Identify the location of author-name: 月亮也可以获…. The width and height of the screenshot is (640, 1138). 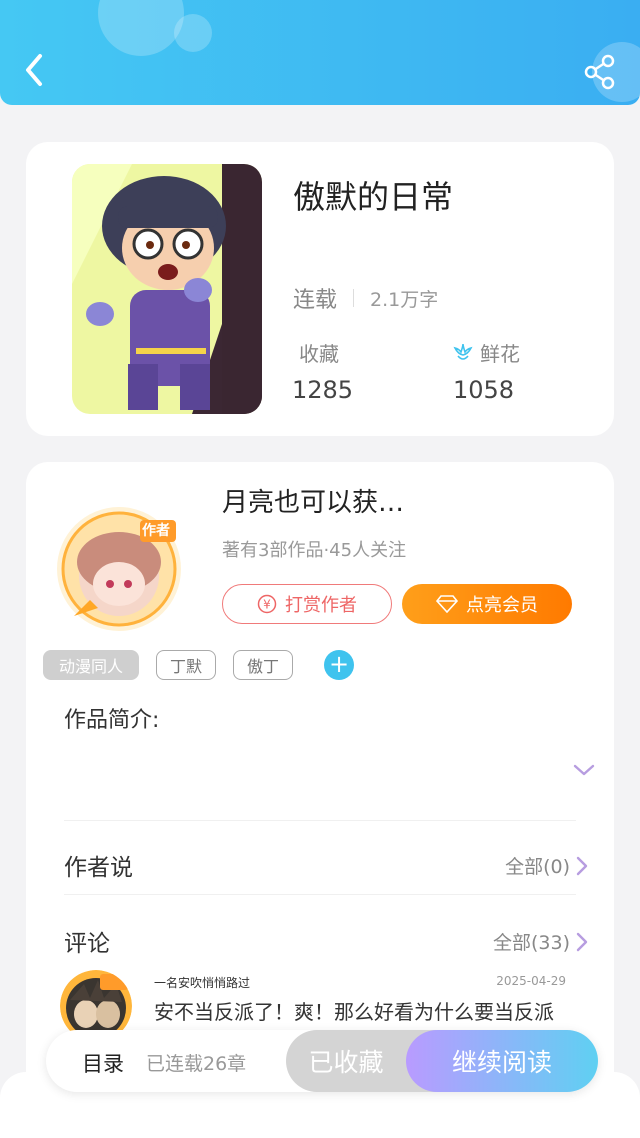
(313, 500).